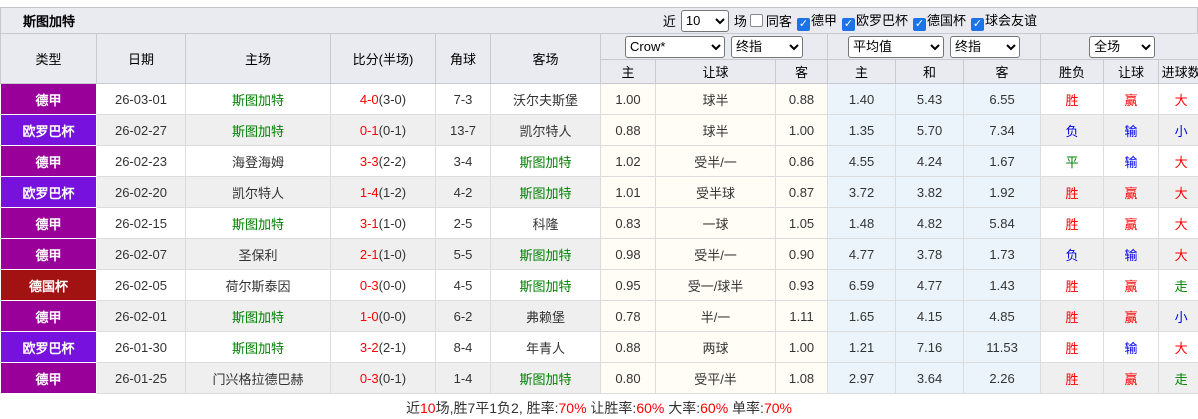  Describe the element at coordinates (392, 347) in the screenshot. I see `halftime-score: (2-1)` at that location.